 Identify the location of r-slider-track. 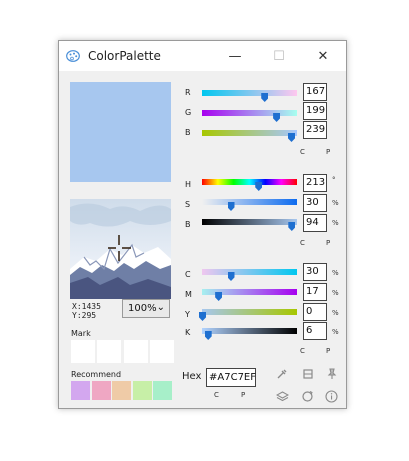
(249, 93).